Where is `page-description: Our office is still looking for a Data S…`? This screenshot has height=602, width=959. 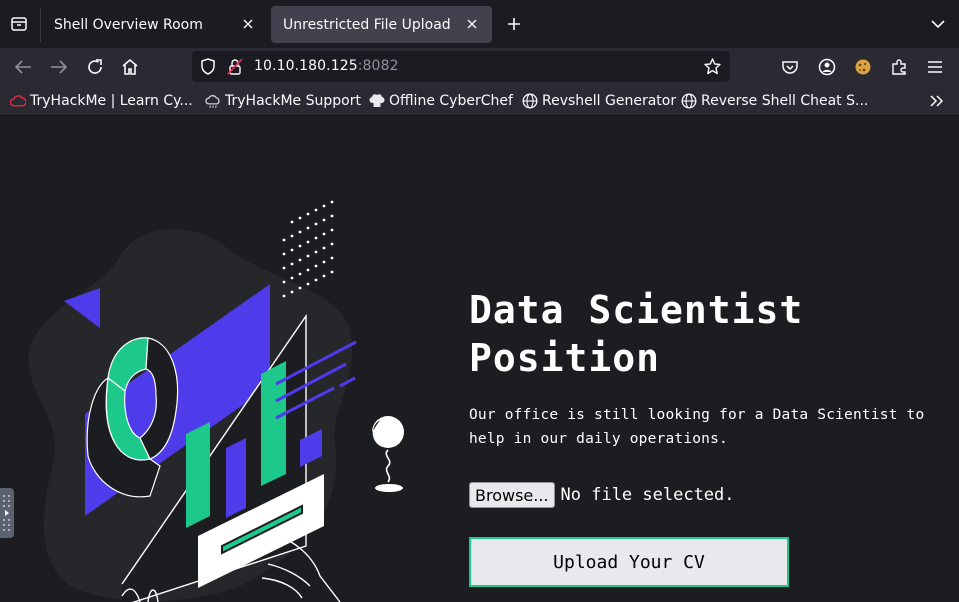
page-description: Our office is still looking for a Data S… is located at coordinates (697, 427).